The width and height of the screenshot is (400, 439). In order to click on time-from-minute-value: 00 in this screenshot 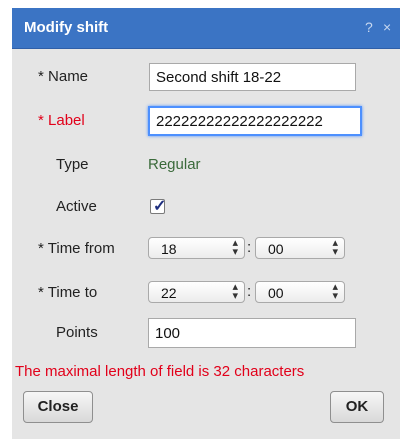, I will do `click(276, 249)`.